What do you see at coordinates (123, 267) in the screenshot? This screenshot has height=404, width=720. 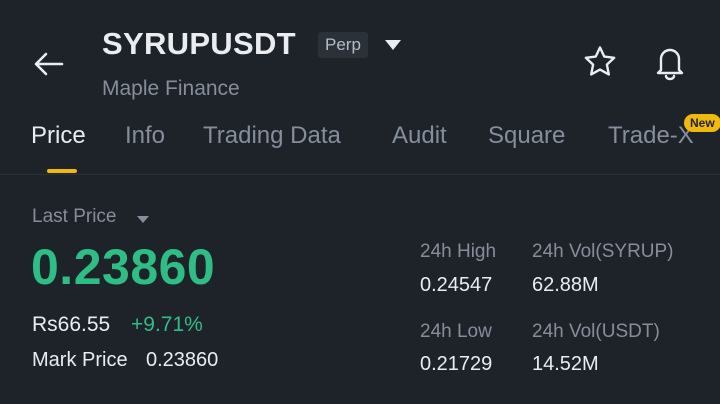 I see `last-price-value: 0.23860` at bounding box center [123, 267].